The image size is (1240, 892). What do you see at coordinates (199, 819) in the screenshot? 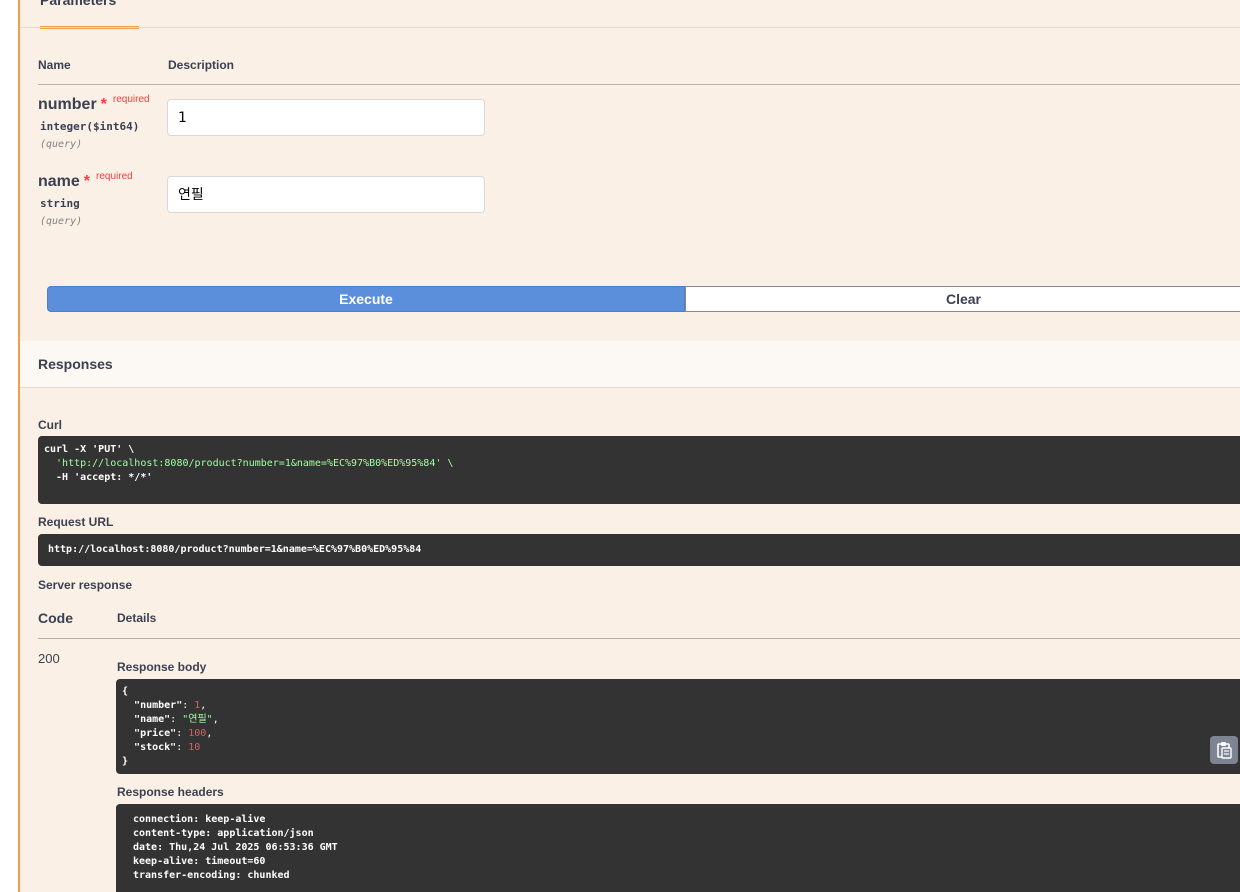
I see `header-line: connection: keep-alive` at bounding box center [199, 819].